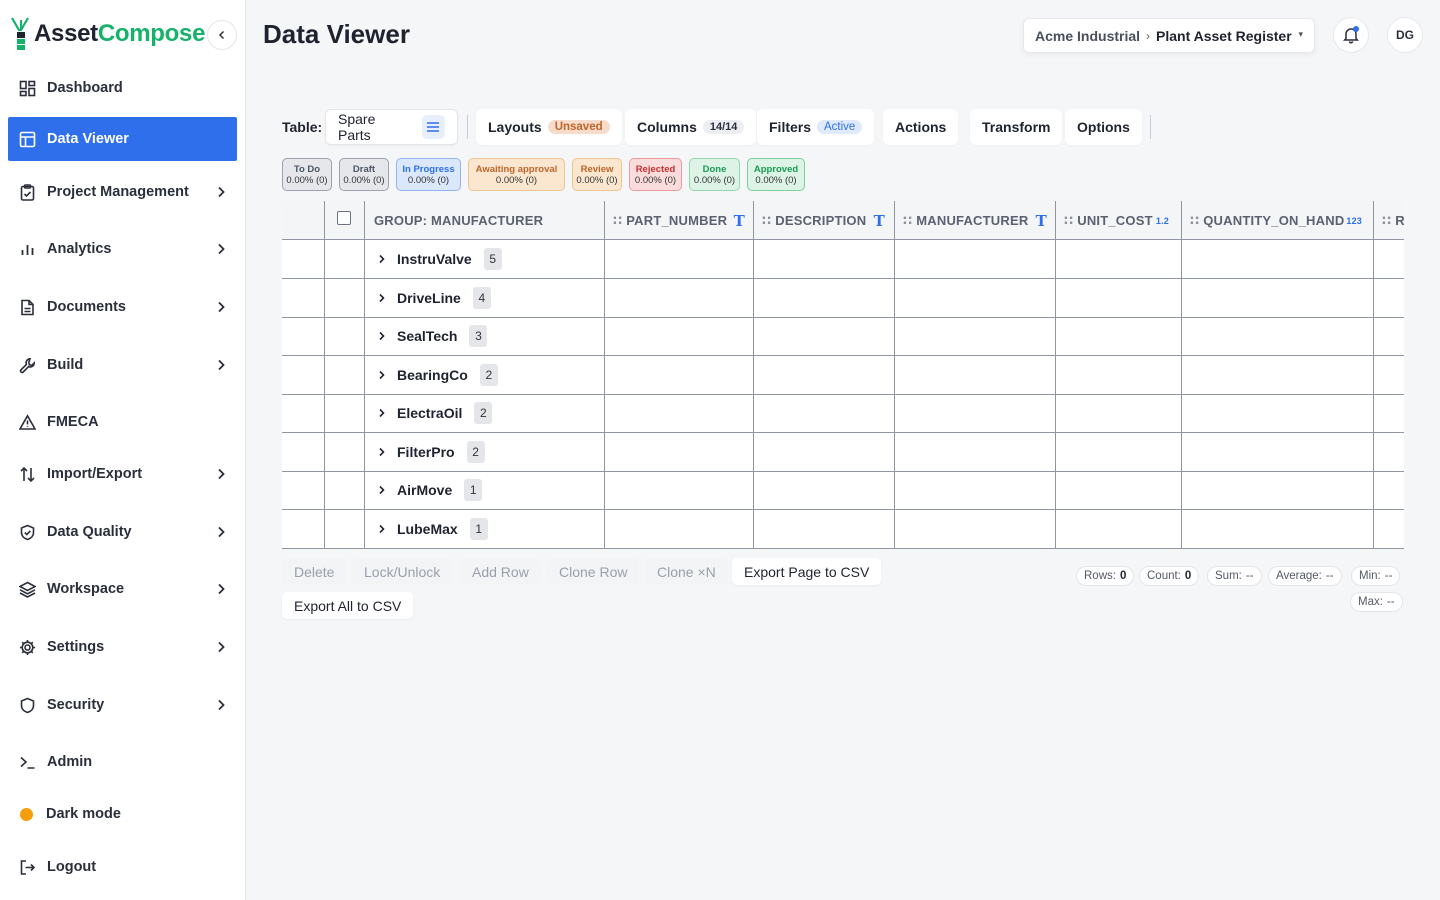 This screenshot has height=900, width=1440. I want to click on column-header-description: ∷ DESCRIPTION T, so click(828, 220).